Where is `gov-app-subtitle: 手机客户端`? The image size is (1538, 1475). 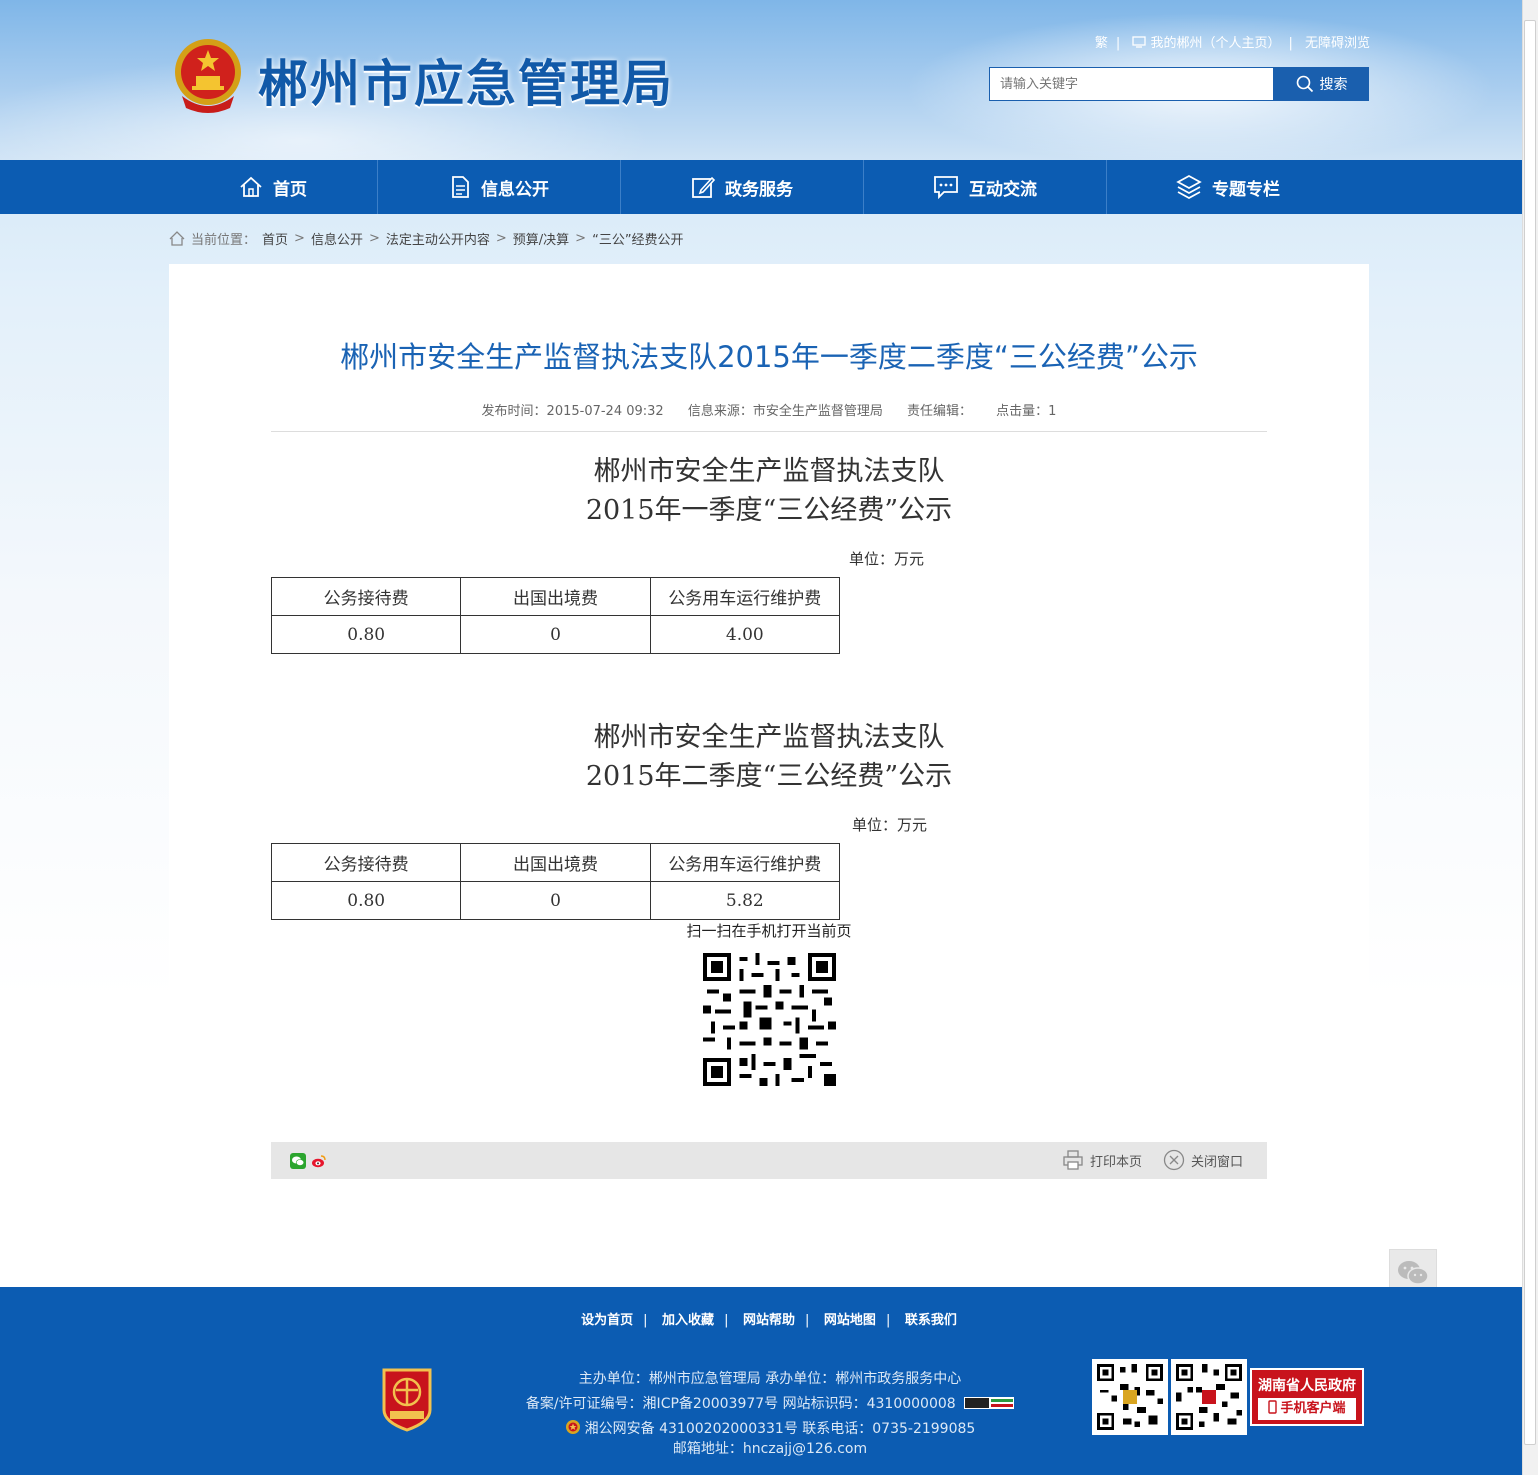
gov-app-subtitle: 手机客户端 is located at coordinates (1307, 1409).